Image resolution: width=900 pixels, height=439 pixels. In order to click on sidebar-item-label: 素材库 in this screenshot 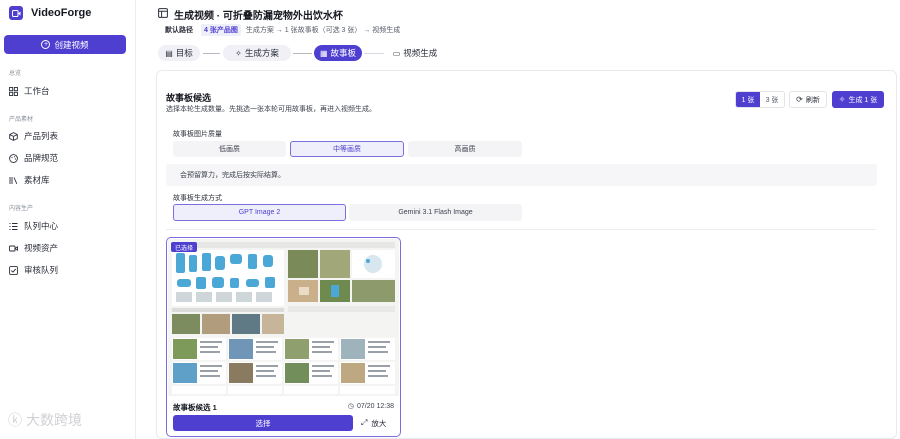, I will do `click(37, 180)`.